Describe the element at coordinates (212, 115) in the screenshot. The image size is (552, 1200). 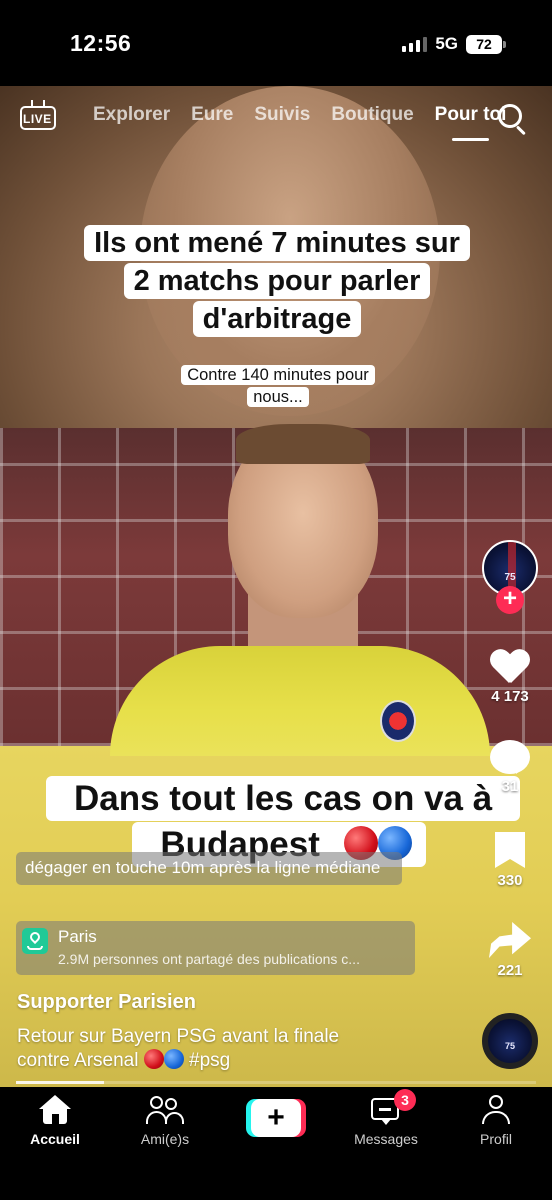
I see `tab-eure: Eure` at that location.